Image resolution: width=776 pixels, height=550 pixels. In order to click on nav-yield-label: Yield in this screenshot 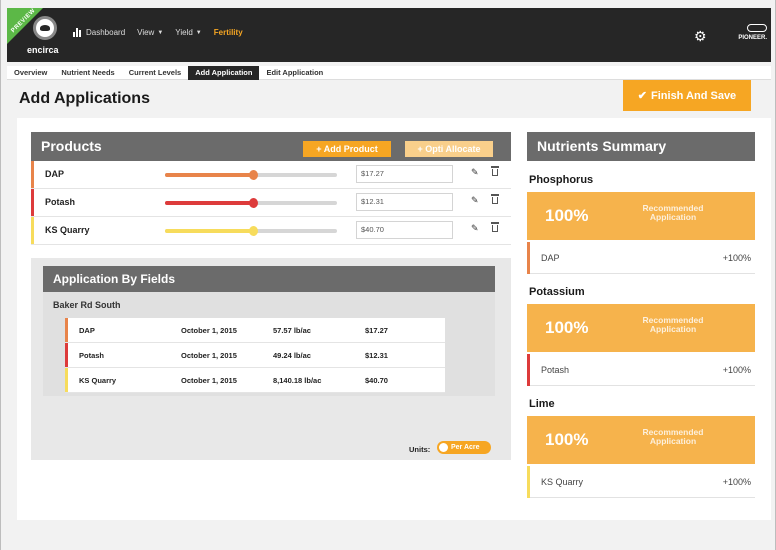, I will do `click(184, 32)`.